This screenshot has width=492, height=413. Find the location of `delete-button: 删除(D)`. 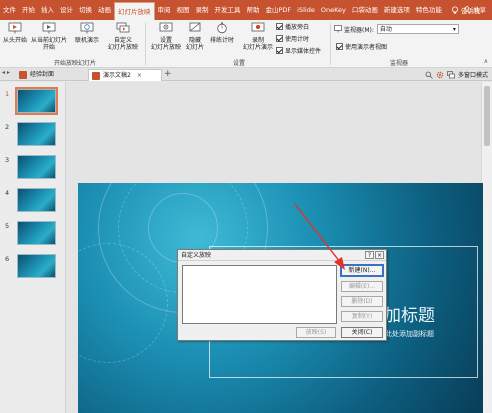

delete-button: 删除(D) is located at coordinates (362, 301).